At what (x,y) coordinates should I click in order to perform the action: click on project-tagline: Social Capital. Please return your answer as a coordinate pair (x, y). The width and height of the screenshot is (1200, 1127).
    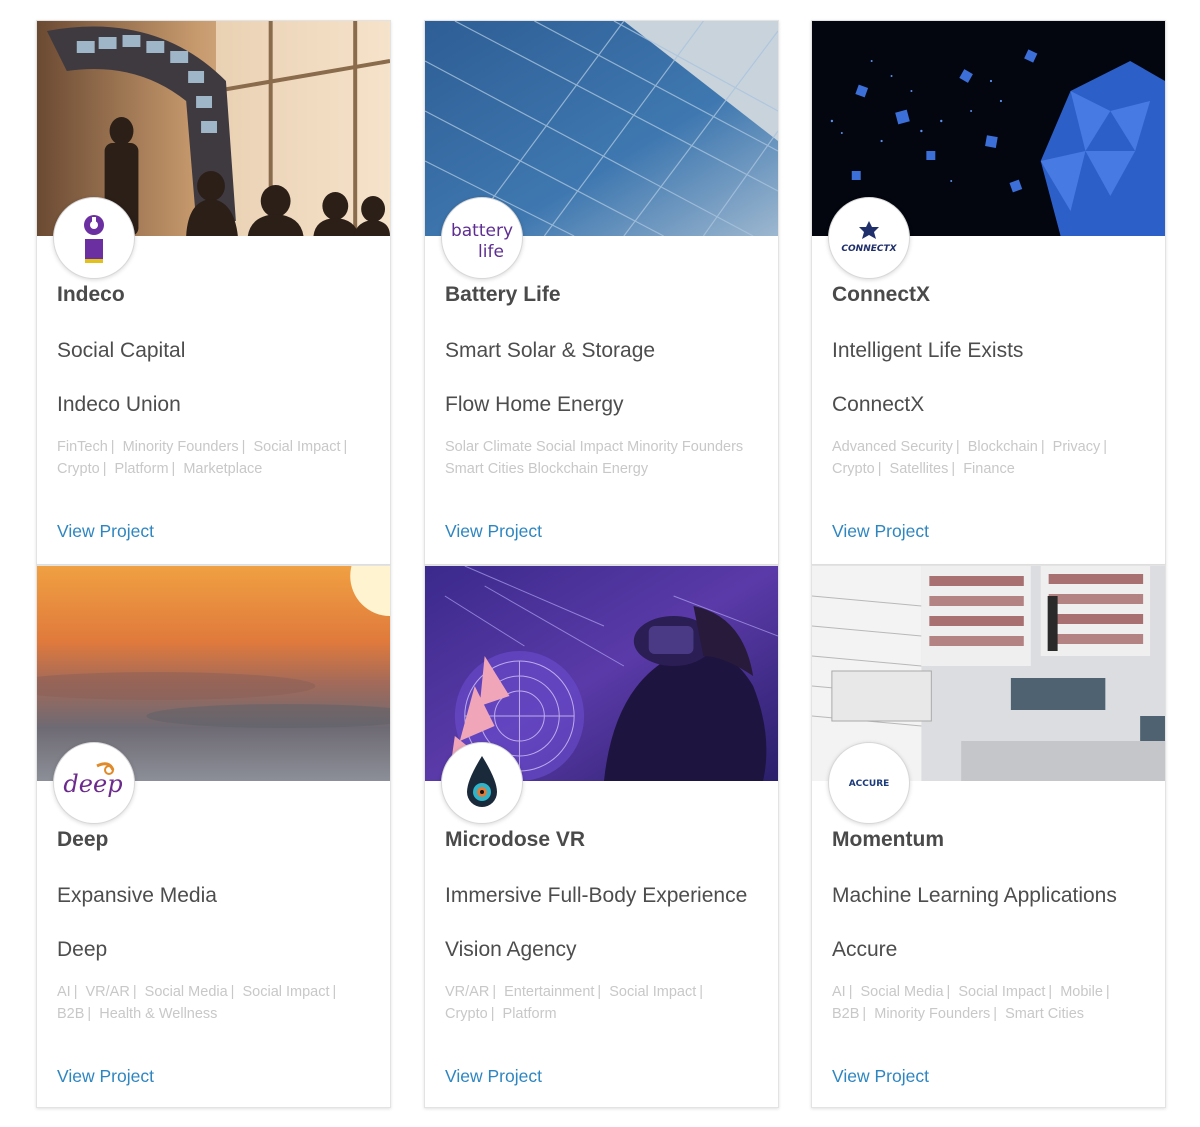
    Looking at the image, I should click on (121, 350).